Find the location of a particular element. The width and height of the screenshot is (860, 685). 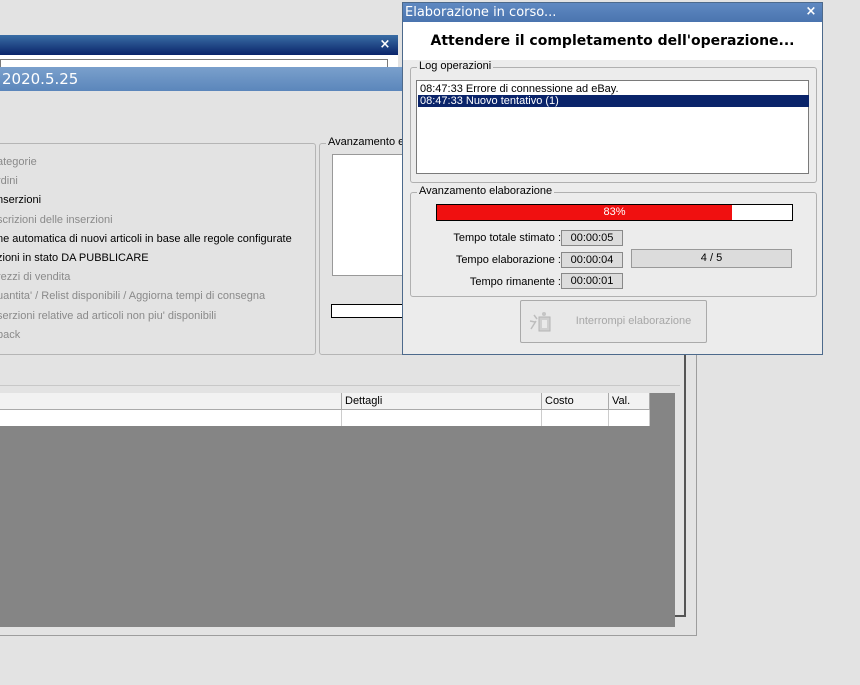

progress-bar: 83% is located at coordinates (614, 212).